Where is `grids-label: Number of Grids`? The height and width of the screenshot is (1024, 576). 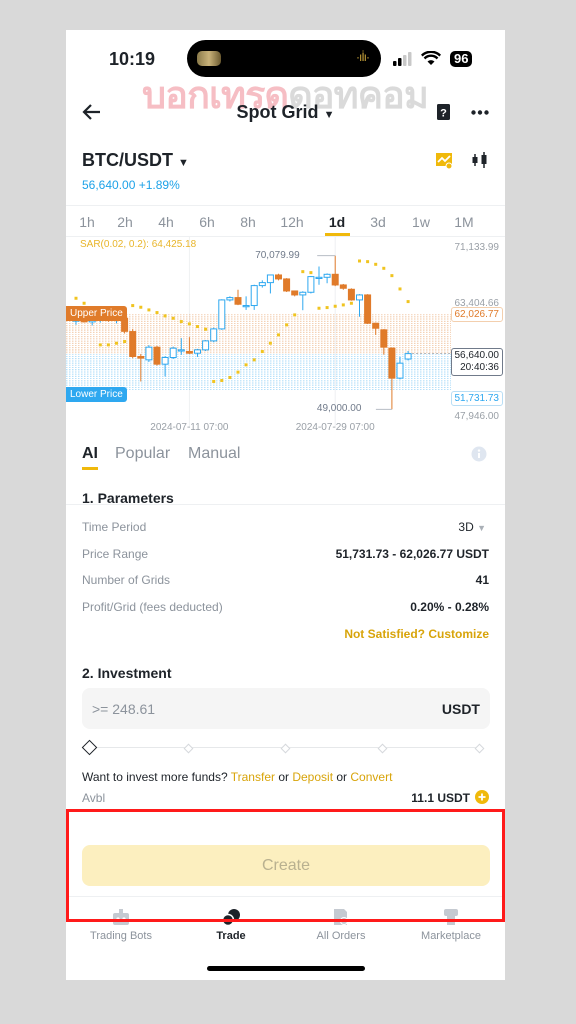
grids-label: Number of Grids is located at coordinates (126, 580).